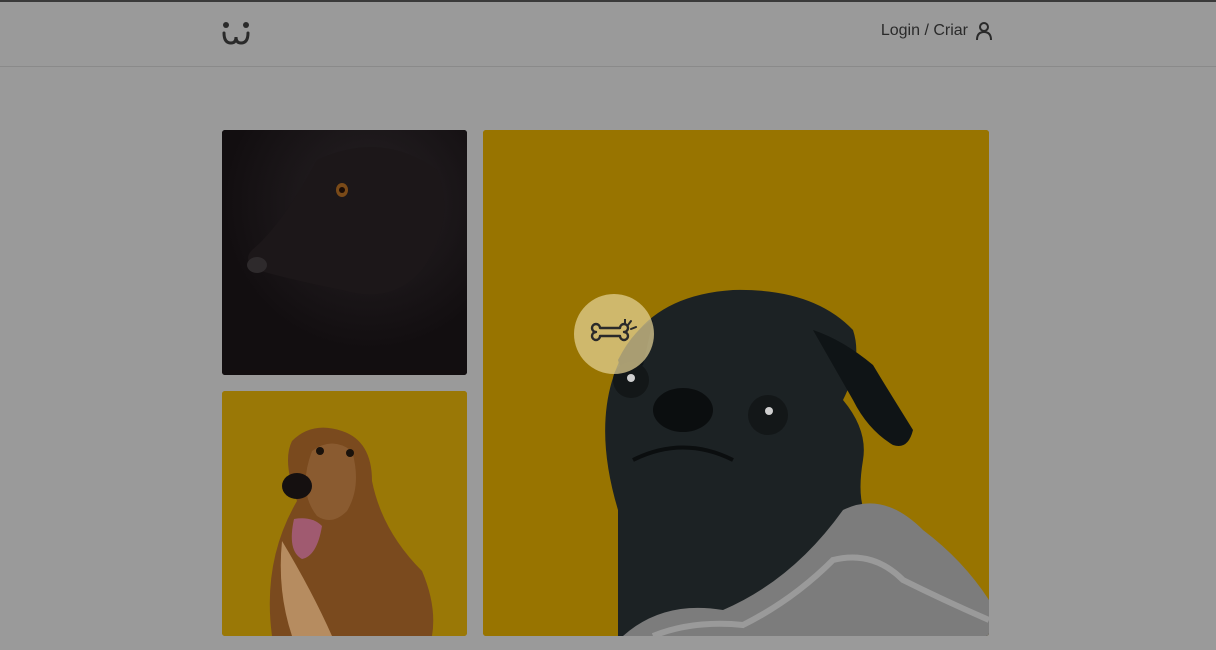  What do you see at coordinates (236, 33) in the screenshot?
I see `dog-face-icon` at bounding box center [236, 33].